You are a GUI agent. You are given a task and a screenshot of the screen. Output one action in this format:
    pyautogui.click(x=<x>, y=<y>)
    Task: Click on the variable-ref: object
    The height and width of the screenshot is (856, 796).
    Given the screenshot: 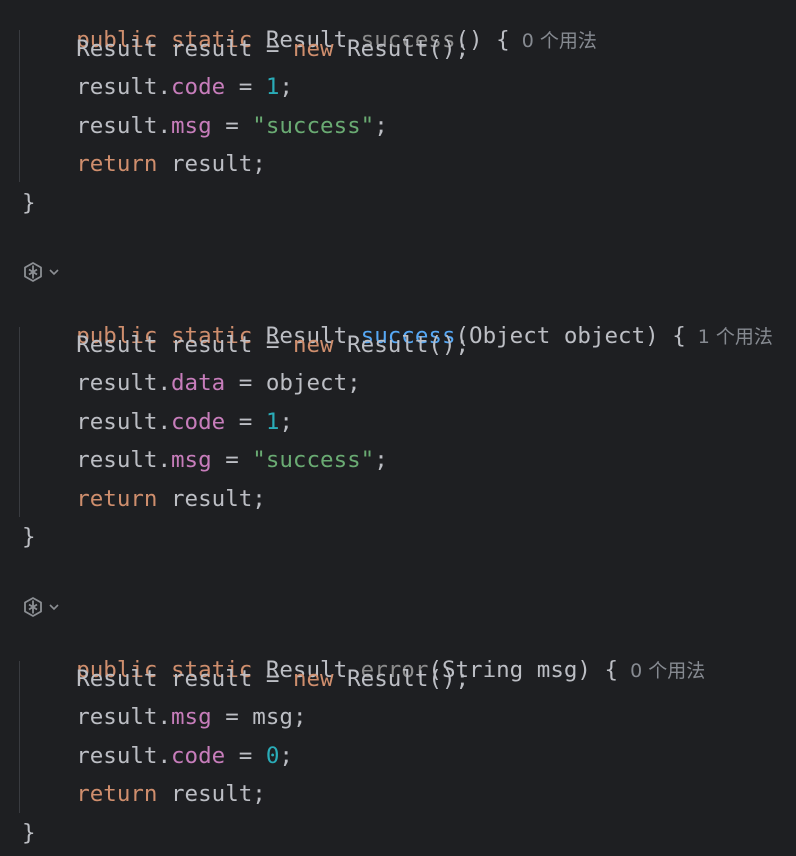 What is the action you would take?
    pyautogui.click(x=306, y=383)
    